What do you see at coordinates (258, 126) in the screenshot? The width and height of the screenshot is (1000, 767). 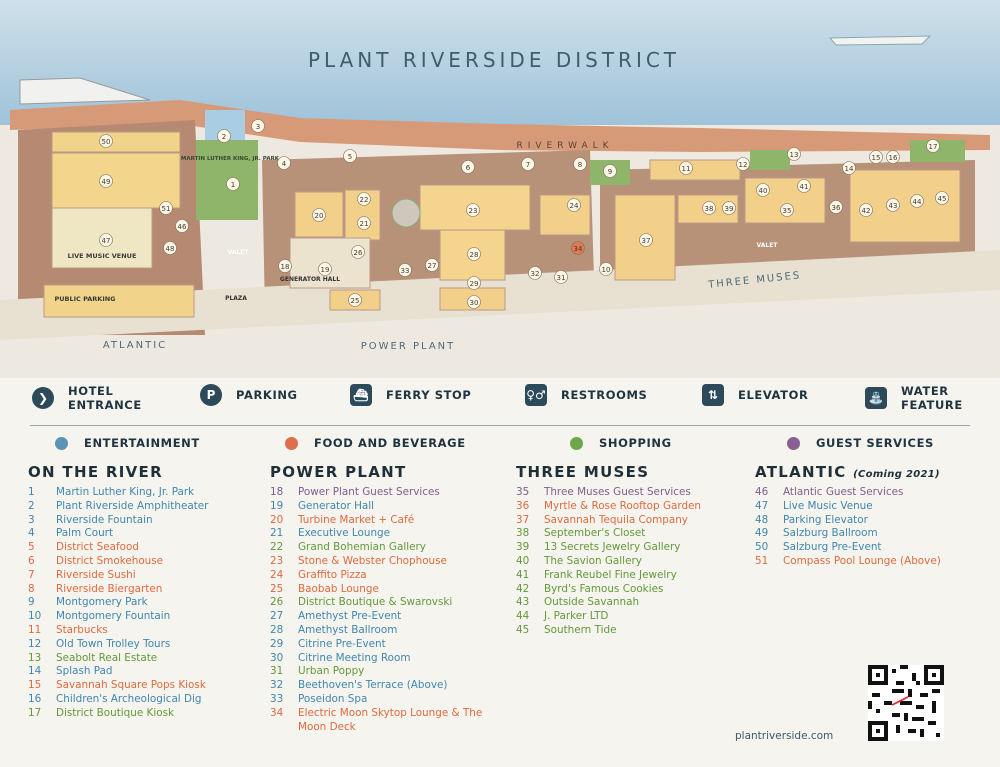 I see `map-marker-3: 3` at bounding box center [258, 126].